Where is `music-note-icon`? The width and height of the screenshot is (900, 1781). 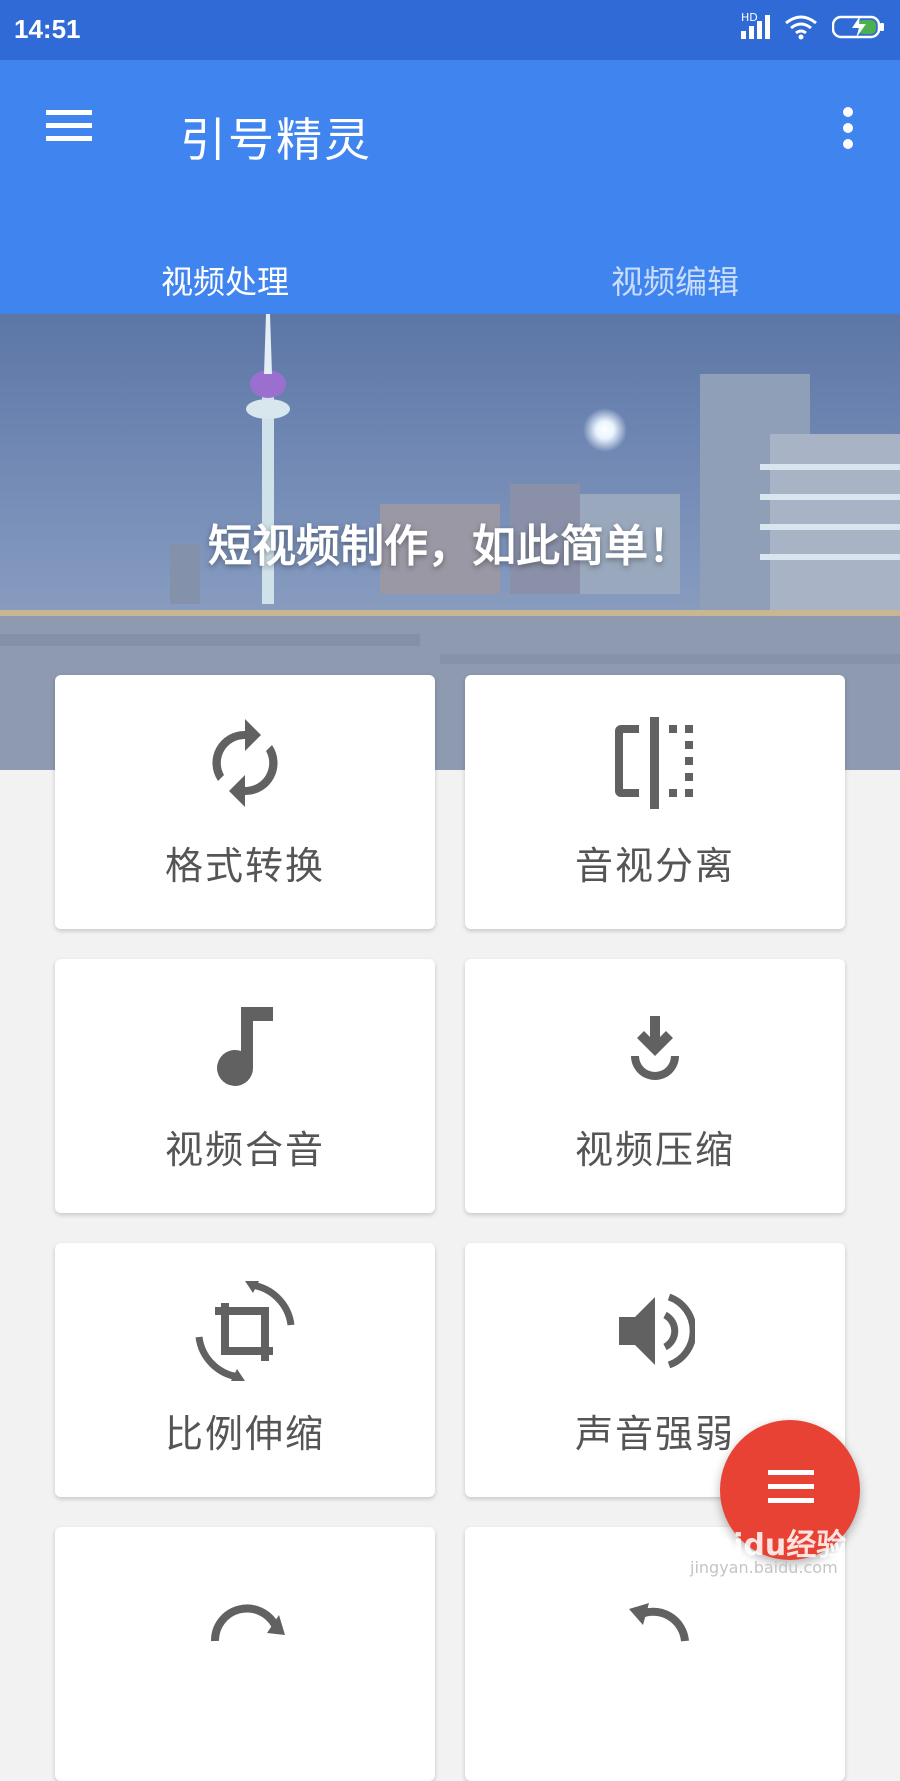 music-note-icon is located at coordinates (245, 1046).